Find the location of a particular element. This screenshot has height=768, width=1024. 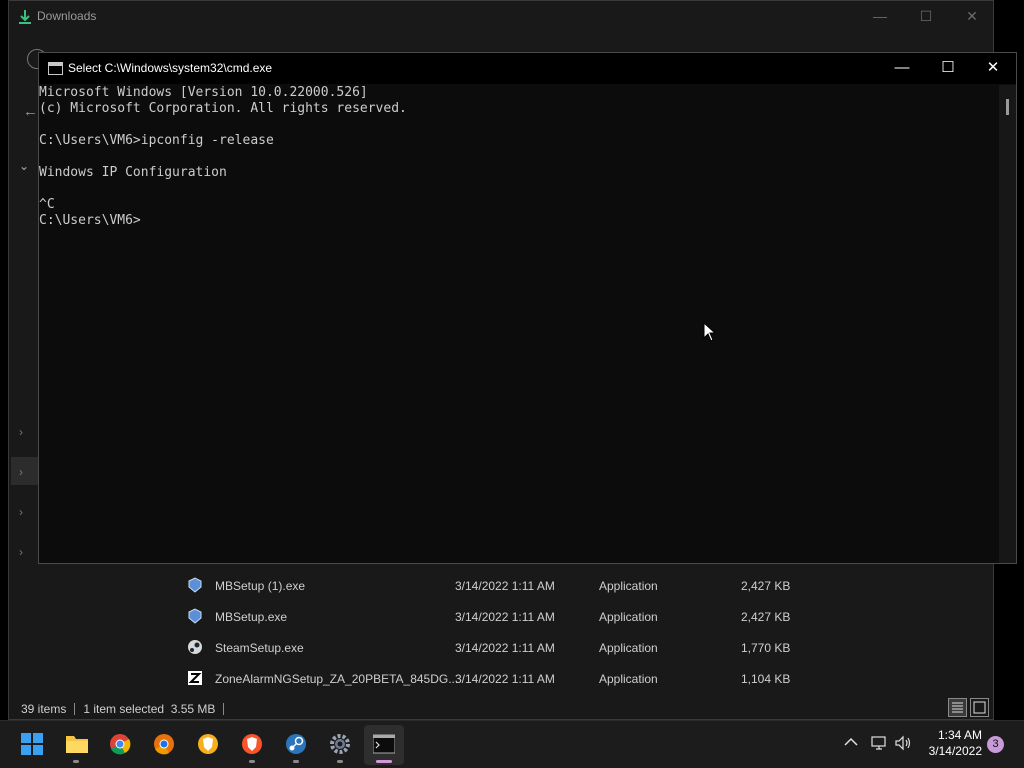

cmd-titlebar: Select C:\Windows\system32\cmd.exe — ☐ ✕ is located at coordinates (527, 68).